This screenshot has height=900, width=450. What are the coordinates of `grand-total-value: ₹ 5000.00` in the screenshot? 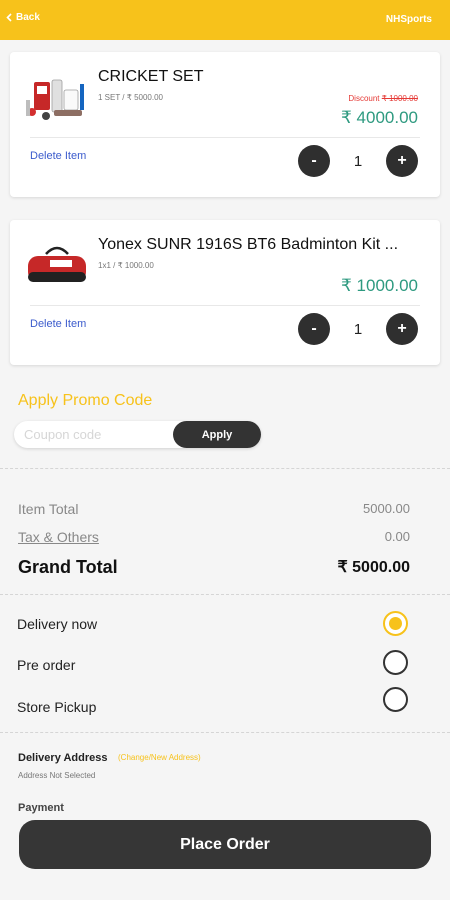 It's located at (373, 567).